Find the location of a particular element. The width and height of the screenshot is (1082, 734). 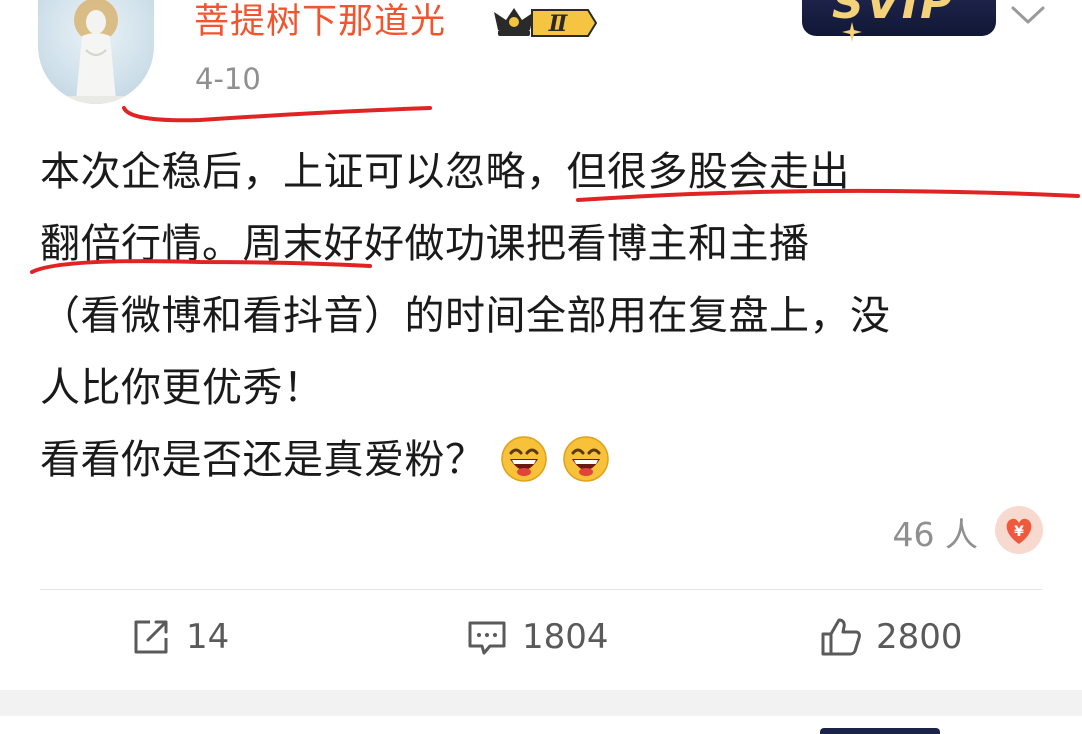

divider is located at coordinates (541, 589).